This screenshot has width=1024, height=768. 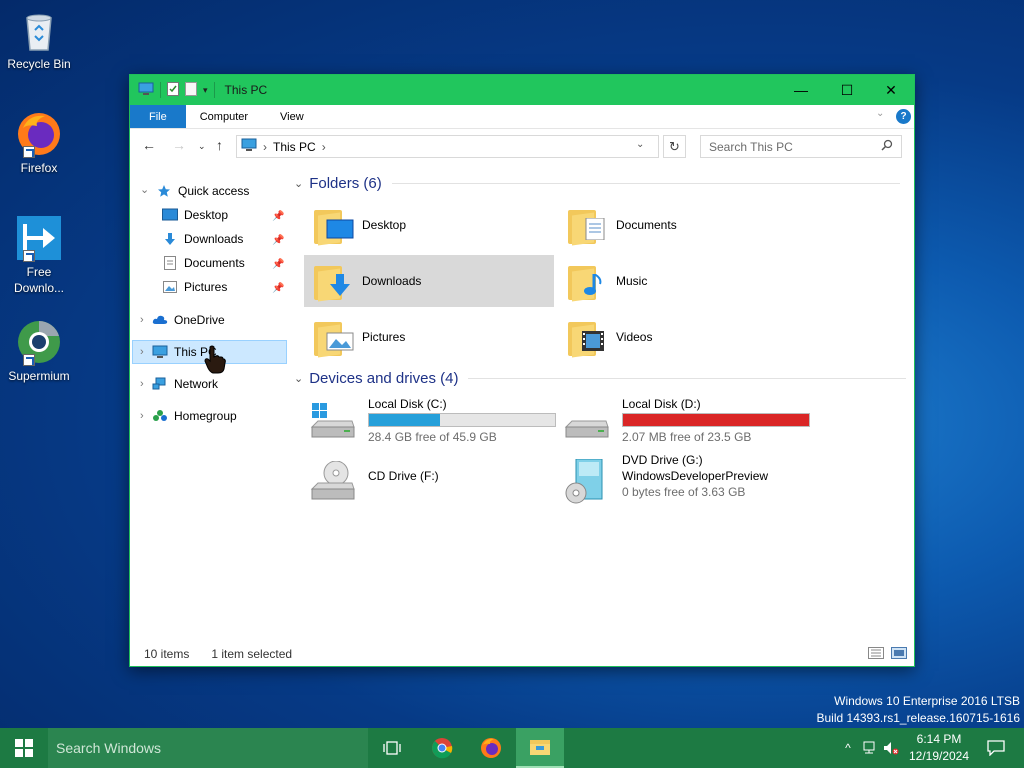 What do you see at coordinates (202, 239) in the screenshot?
I see `nav-item-downloads: Downloads` at bounding box center [202, 239].